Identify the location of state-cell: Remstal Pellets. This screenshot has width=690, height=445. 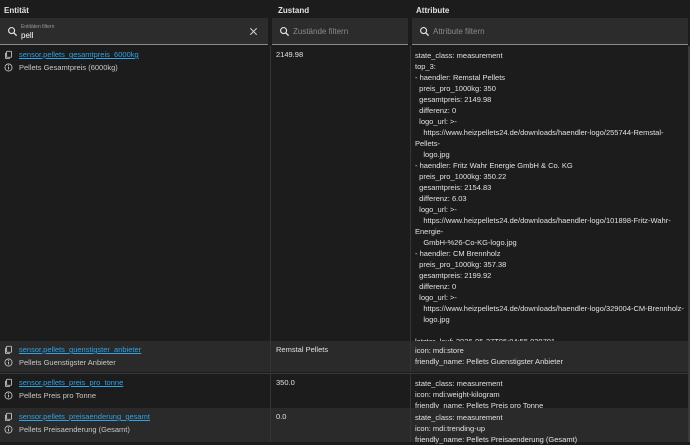
(340, 356).